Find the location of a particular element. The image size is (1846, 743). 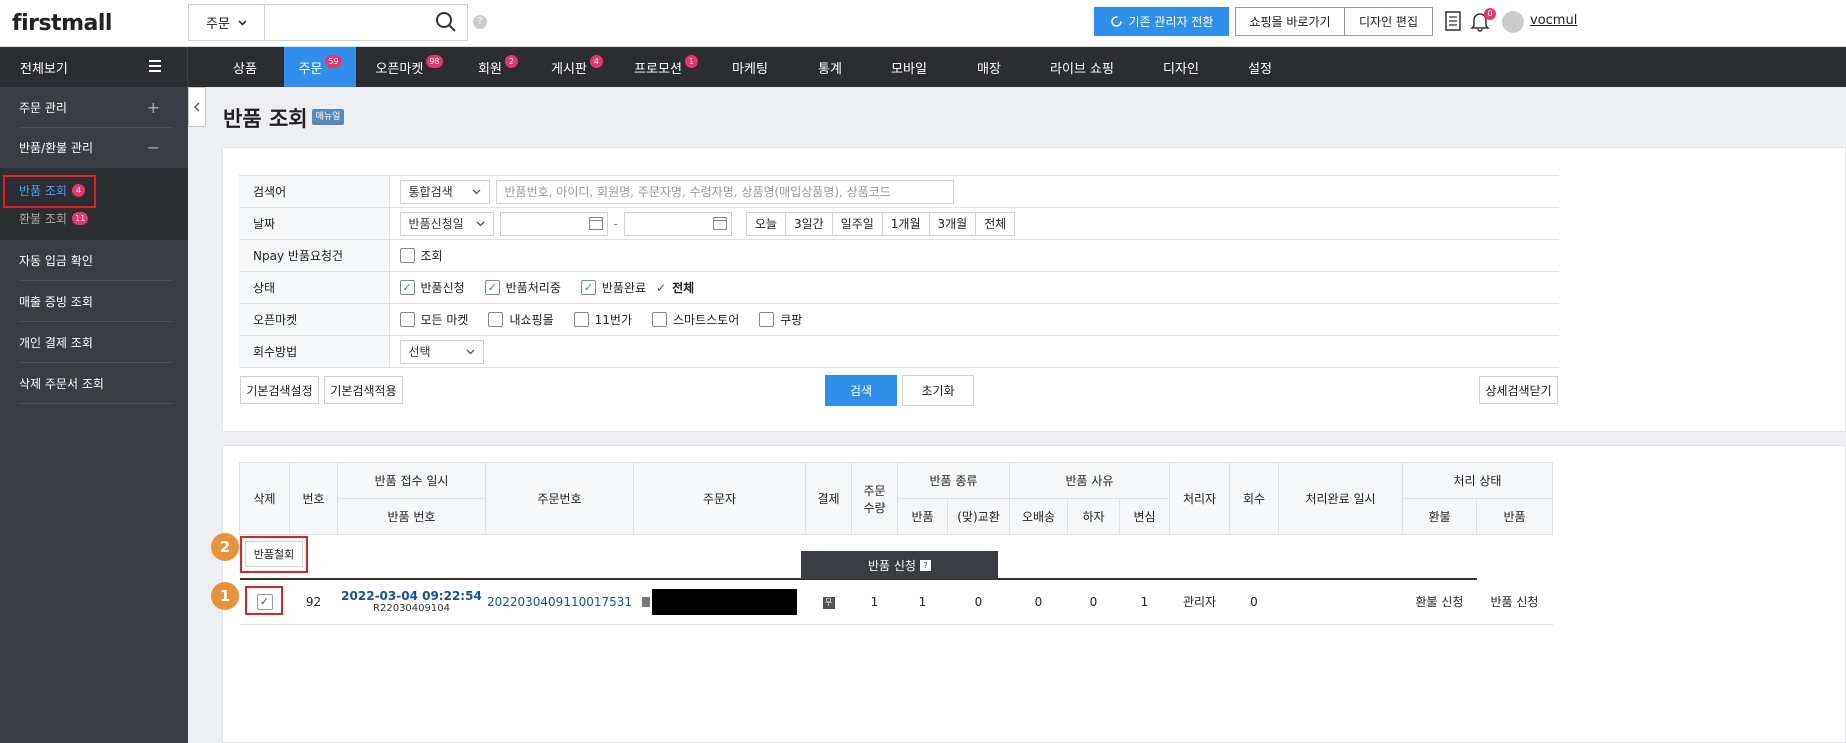

status-tab-return-request: 반품 신청 ? is located at coordinates (899, 565).